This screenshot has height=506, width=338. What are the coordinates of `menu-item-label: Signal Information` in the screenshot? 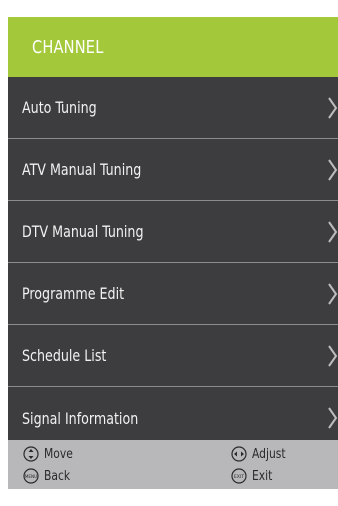 It's located at (80, 418).